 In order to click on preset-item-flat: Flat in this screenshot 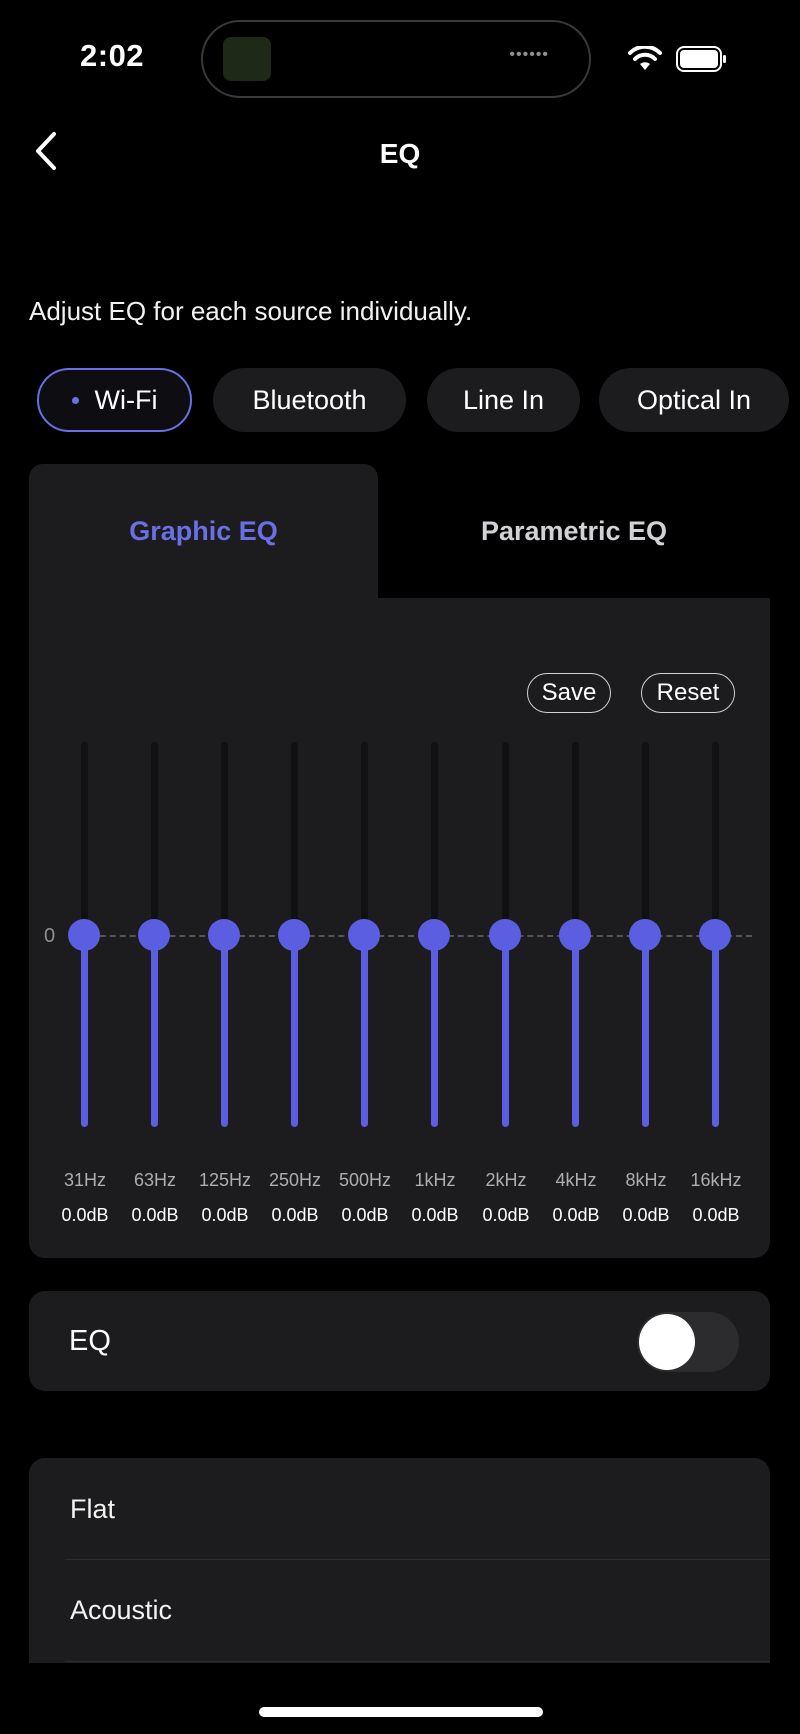, I will do `click(92, 1509)`.